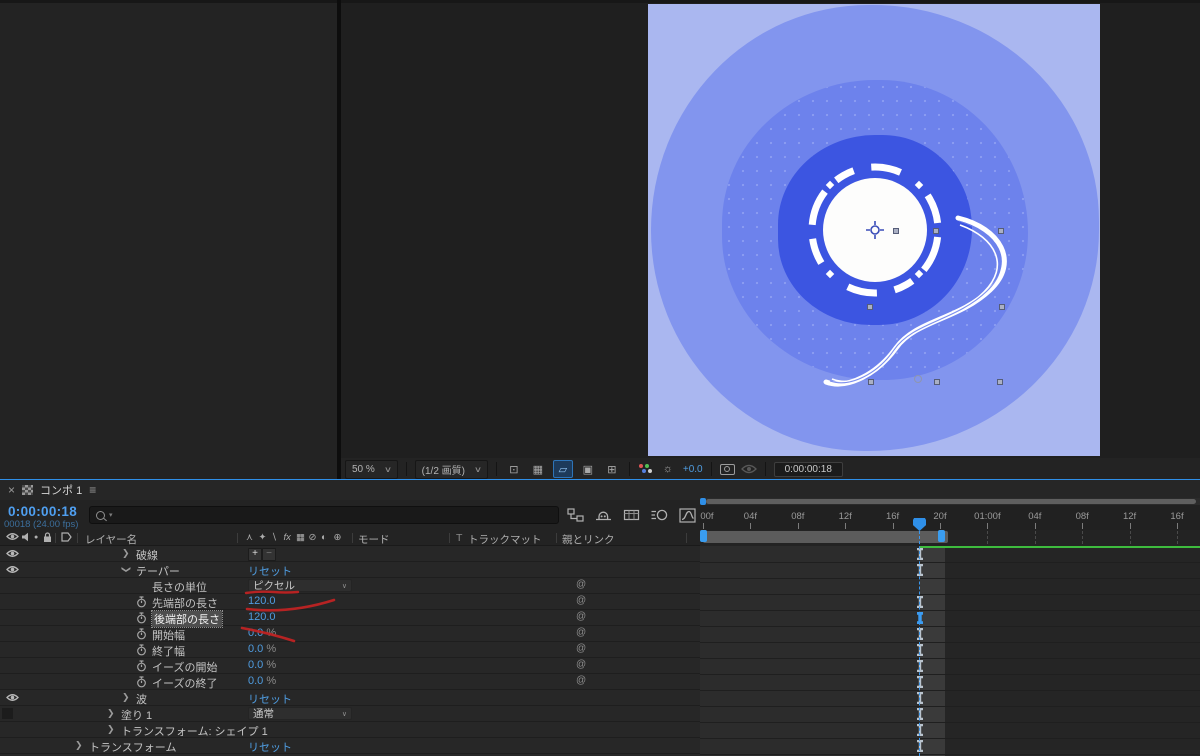  What do you see at coordinates (825, 537) in the screenshot?
I see `work-area-bar` at bounding box center [825, 537].